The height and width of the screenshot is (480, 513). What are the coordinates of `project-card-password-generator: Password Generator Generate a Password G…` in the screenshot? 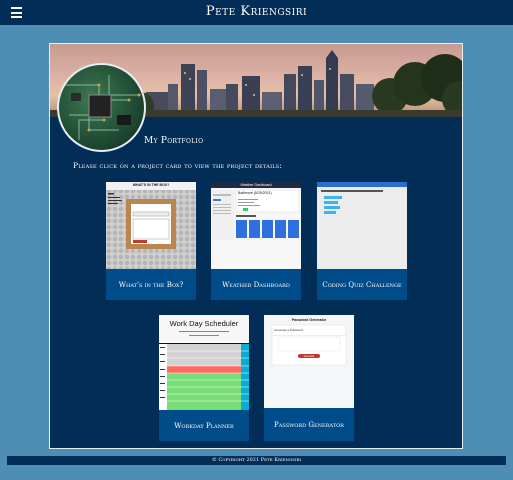 It's located at (309, 378).